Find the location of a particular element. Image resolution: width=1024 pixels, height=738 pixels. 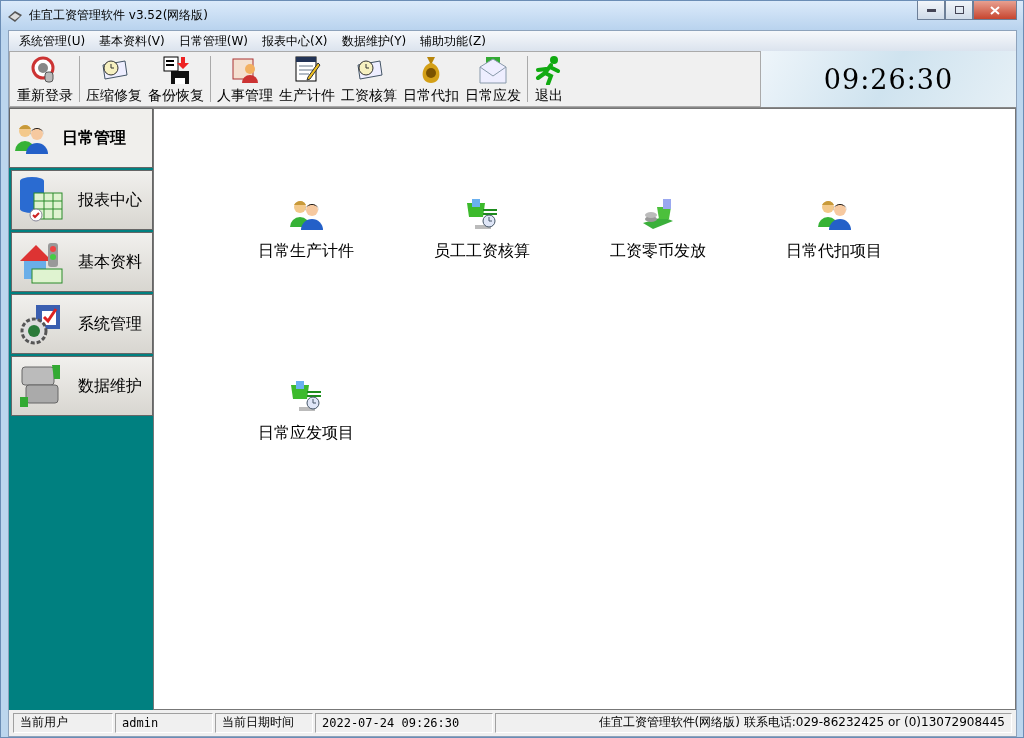

shortcut: 日常生产计件 is located at coordinates (306, 237).